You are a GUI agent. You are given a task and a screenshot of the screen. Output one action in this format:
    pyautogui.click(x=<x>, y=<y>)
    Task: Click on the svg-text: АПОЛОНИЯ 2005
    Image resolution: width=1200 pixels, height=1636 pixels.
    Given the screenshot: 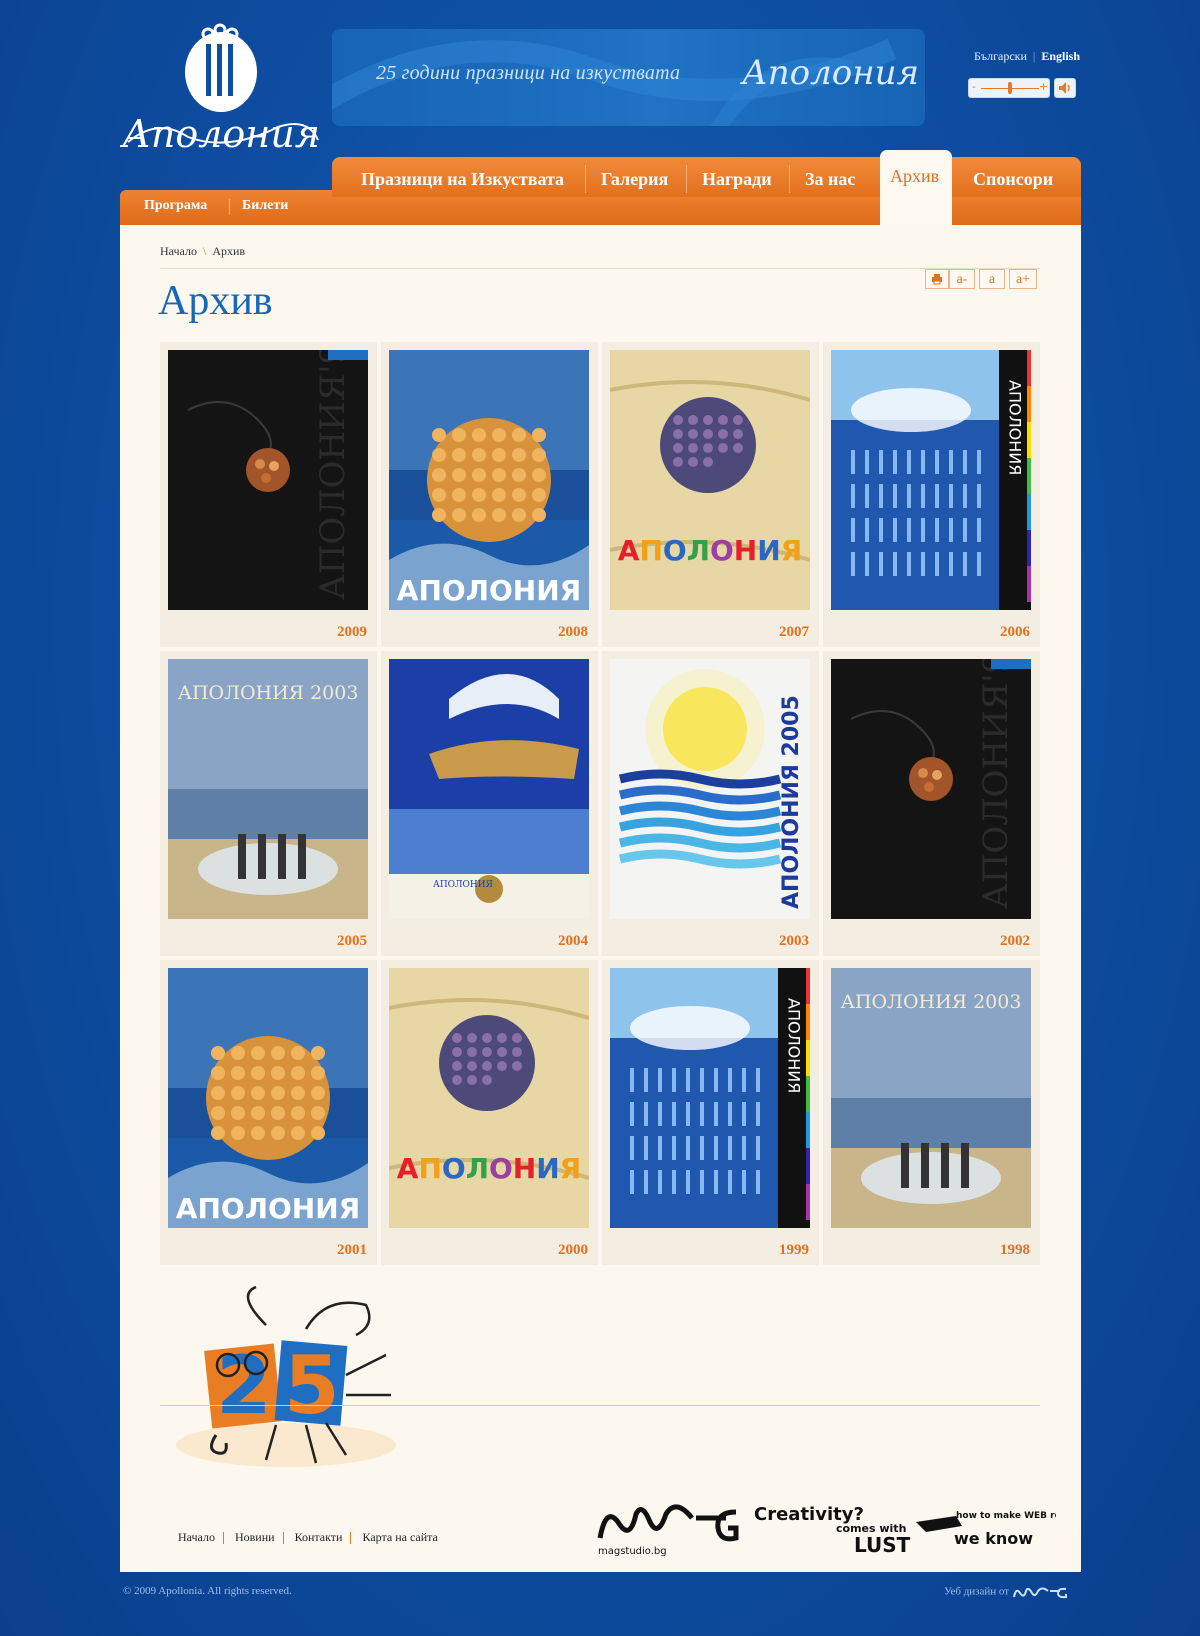 What is the action you would take?
    pyautogui.click(x=791, y=802)
    